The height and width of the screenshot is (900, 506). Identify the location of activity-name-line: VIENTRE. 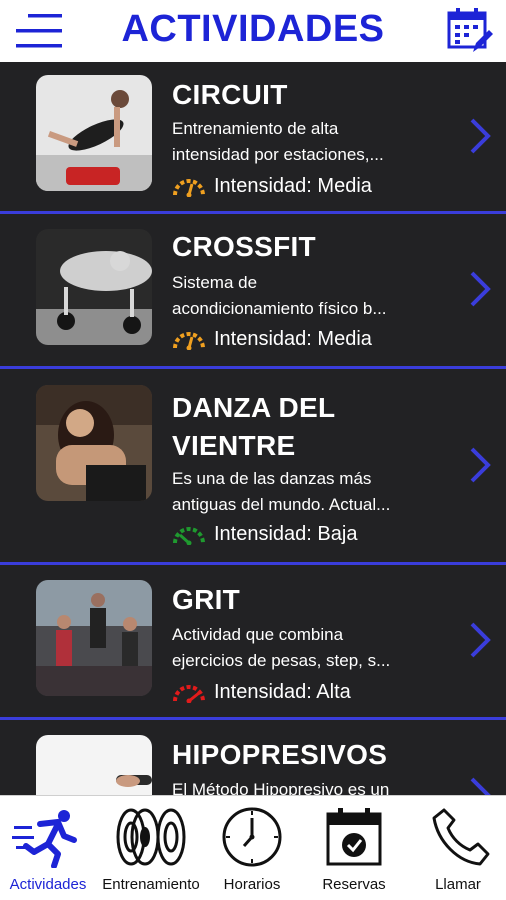
(234, 445).